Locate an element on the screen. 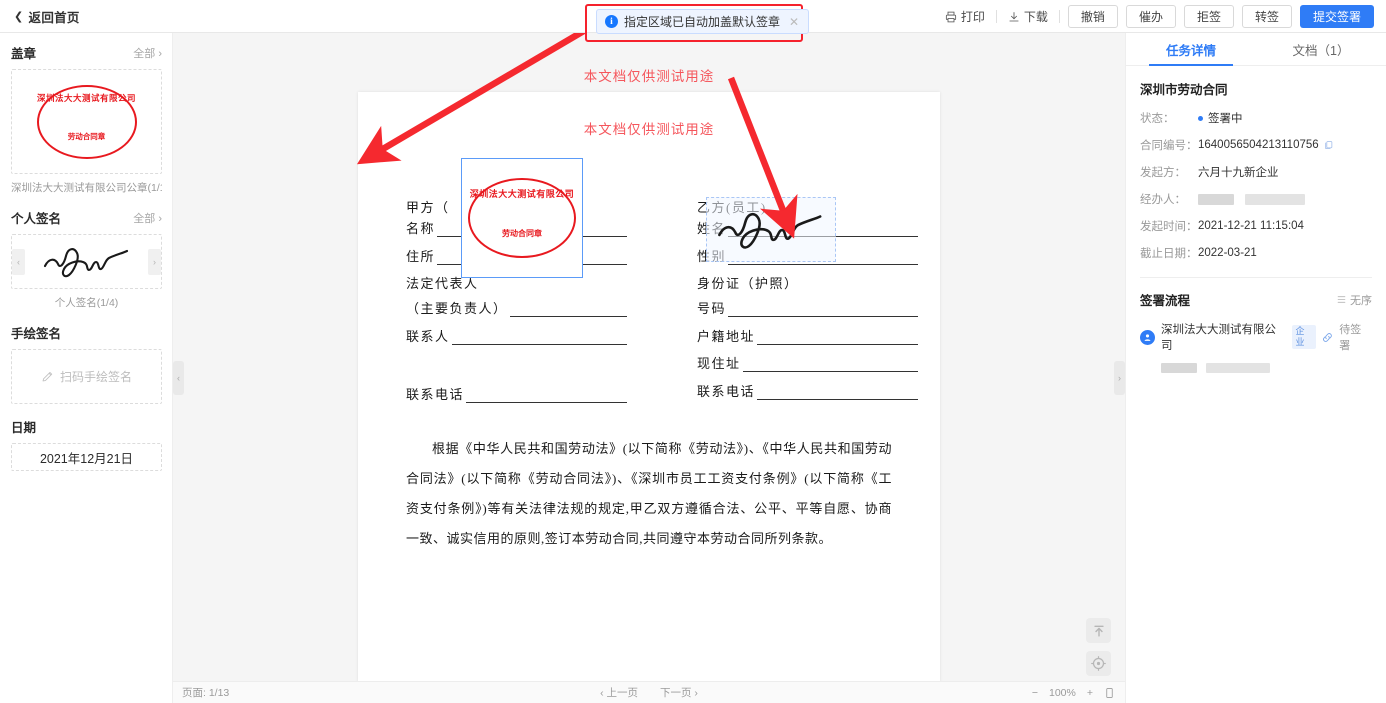  person-icon is located at coordinates (1147, 337).